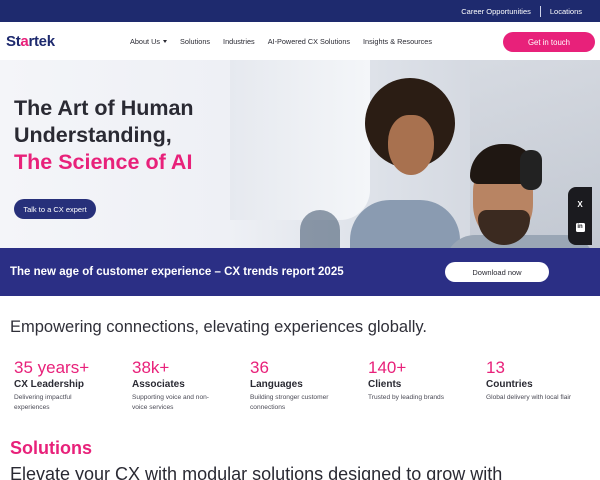  What do you see at coordinates (529, 397) in the screenshot?
I see `stat-description: Global delivery with local flair` at bounding box center [529, 397].